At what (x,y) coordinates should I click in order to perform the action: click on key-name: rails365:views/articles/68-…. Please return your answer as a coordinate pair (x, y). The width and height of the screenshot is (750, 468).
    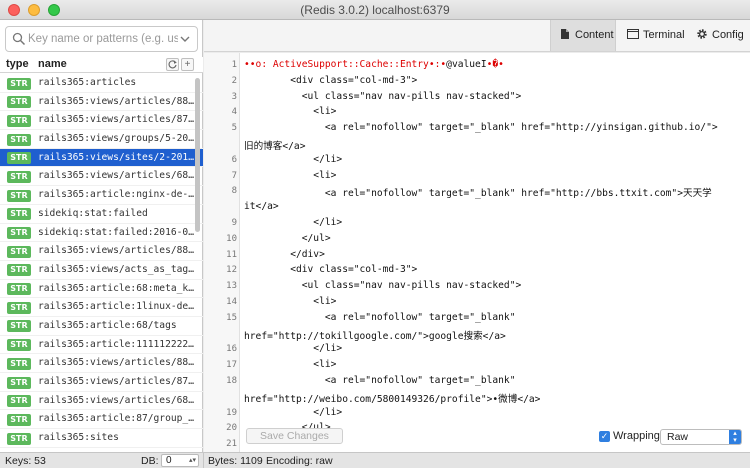
    Looking at the image, I should click on (117, 176).